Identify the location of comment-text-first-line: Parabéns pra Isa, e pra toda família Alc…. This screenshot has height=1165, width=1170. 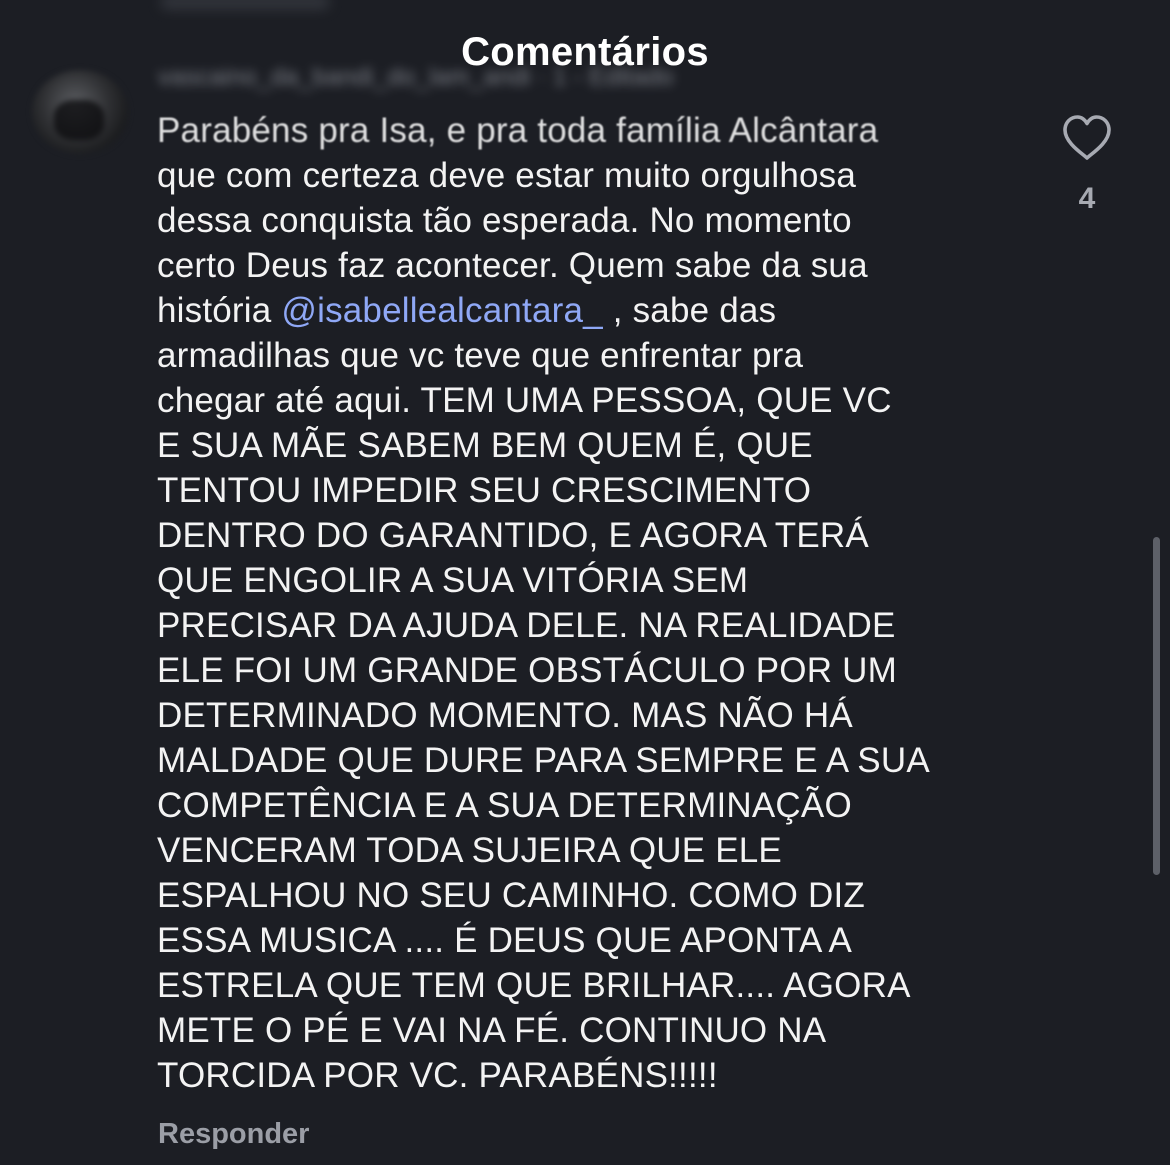
(518, 130).